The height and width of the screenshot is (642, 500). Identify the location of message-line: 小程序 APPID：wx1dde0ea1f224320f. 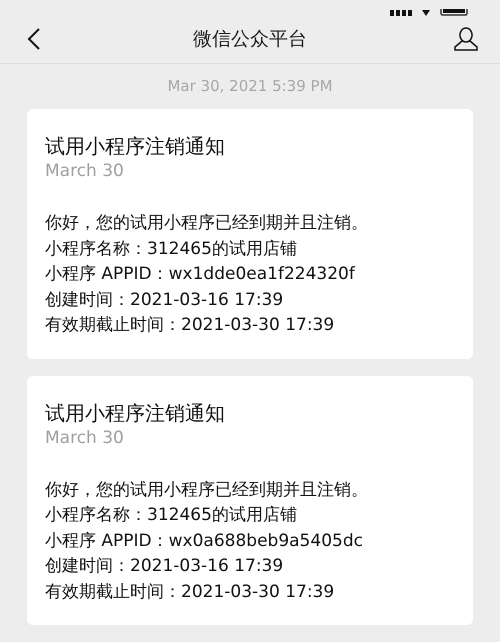
(200, 274).